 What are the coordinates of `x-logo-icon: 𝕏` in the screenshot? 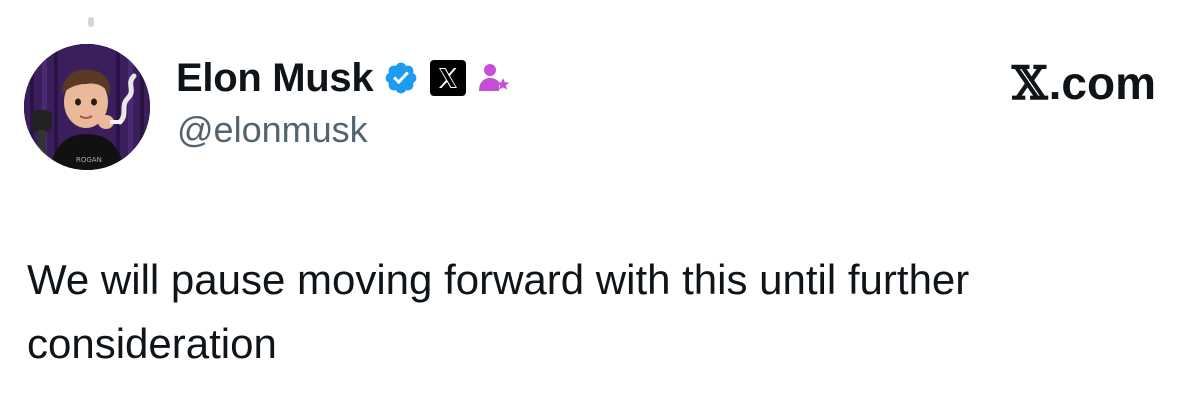 It's located at (1029, 83).